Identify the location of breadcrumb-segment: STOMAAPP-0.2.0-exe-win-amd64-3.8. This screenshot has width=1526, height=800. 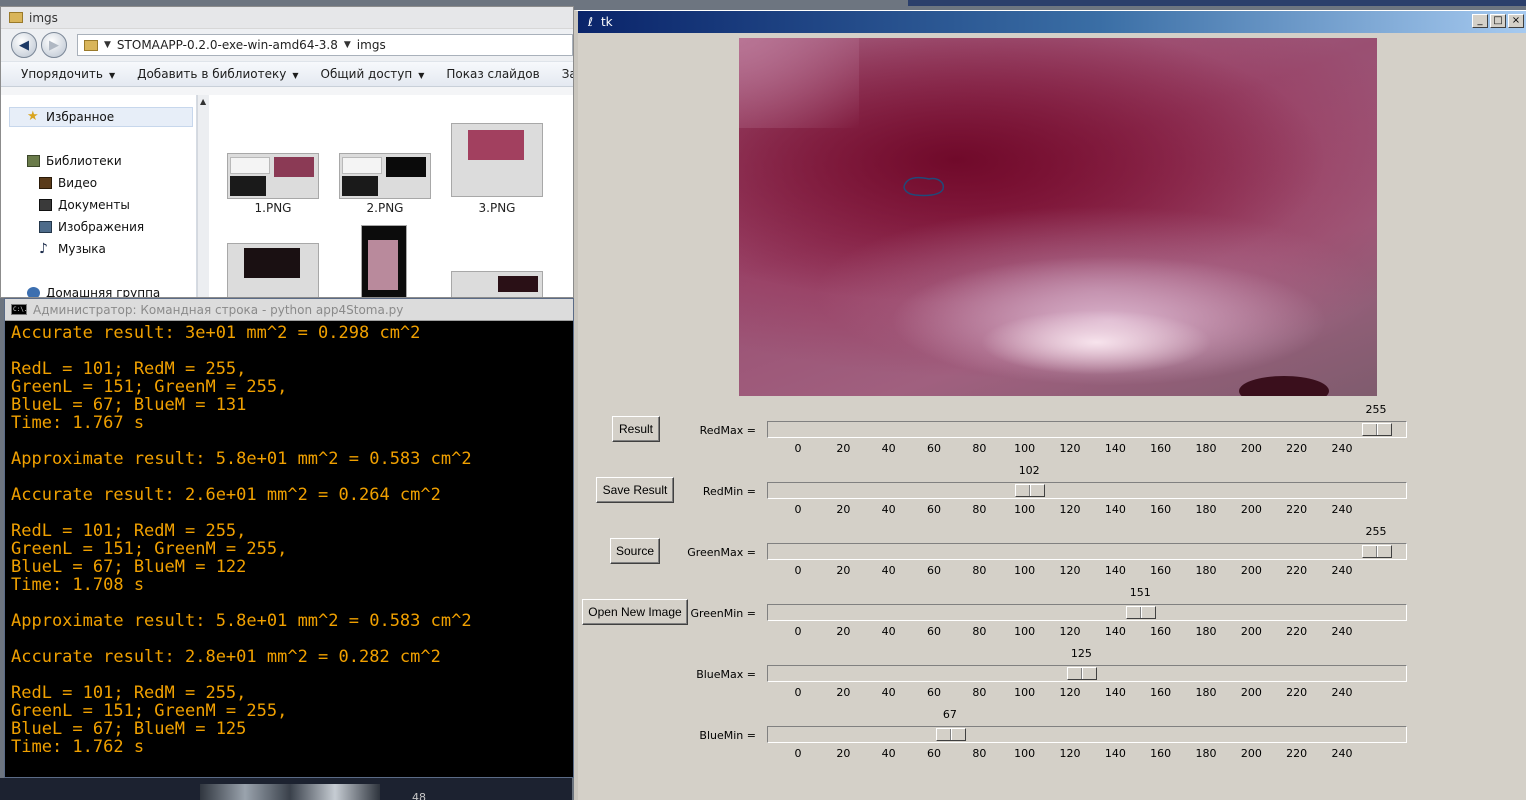
(227, 45).